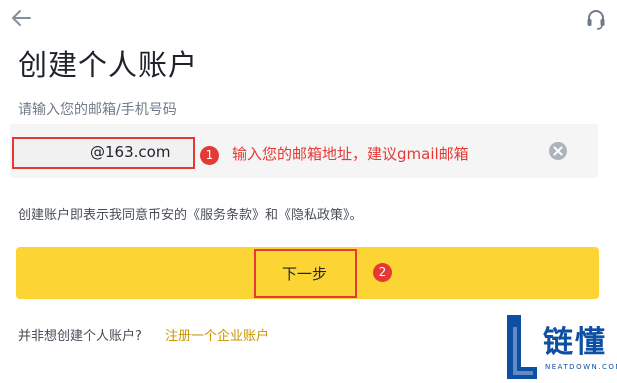 Image resolution: width=617 pixels, height=383 pixels. I want to click on watermark-en-text: NEATDOWN.COM, so click(581, 367).